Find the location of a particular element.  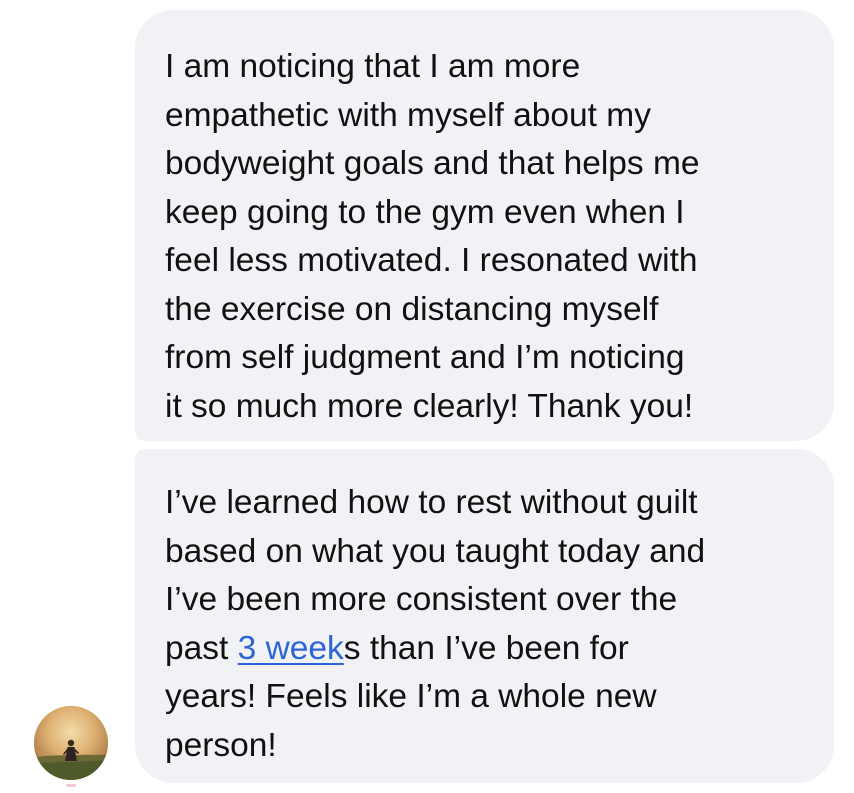

message-line: years! Feels like I’m a whole new is located at coordinates (411, 696).